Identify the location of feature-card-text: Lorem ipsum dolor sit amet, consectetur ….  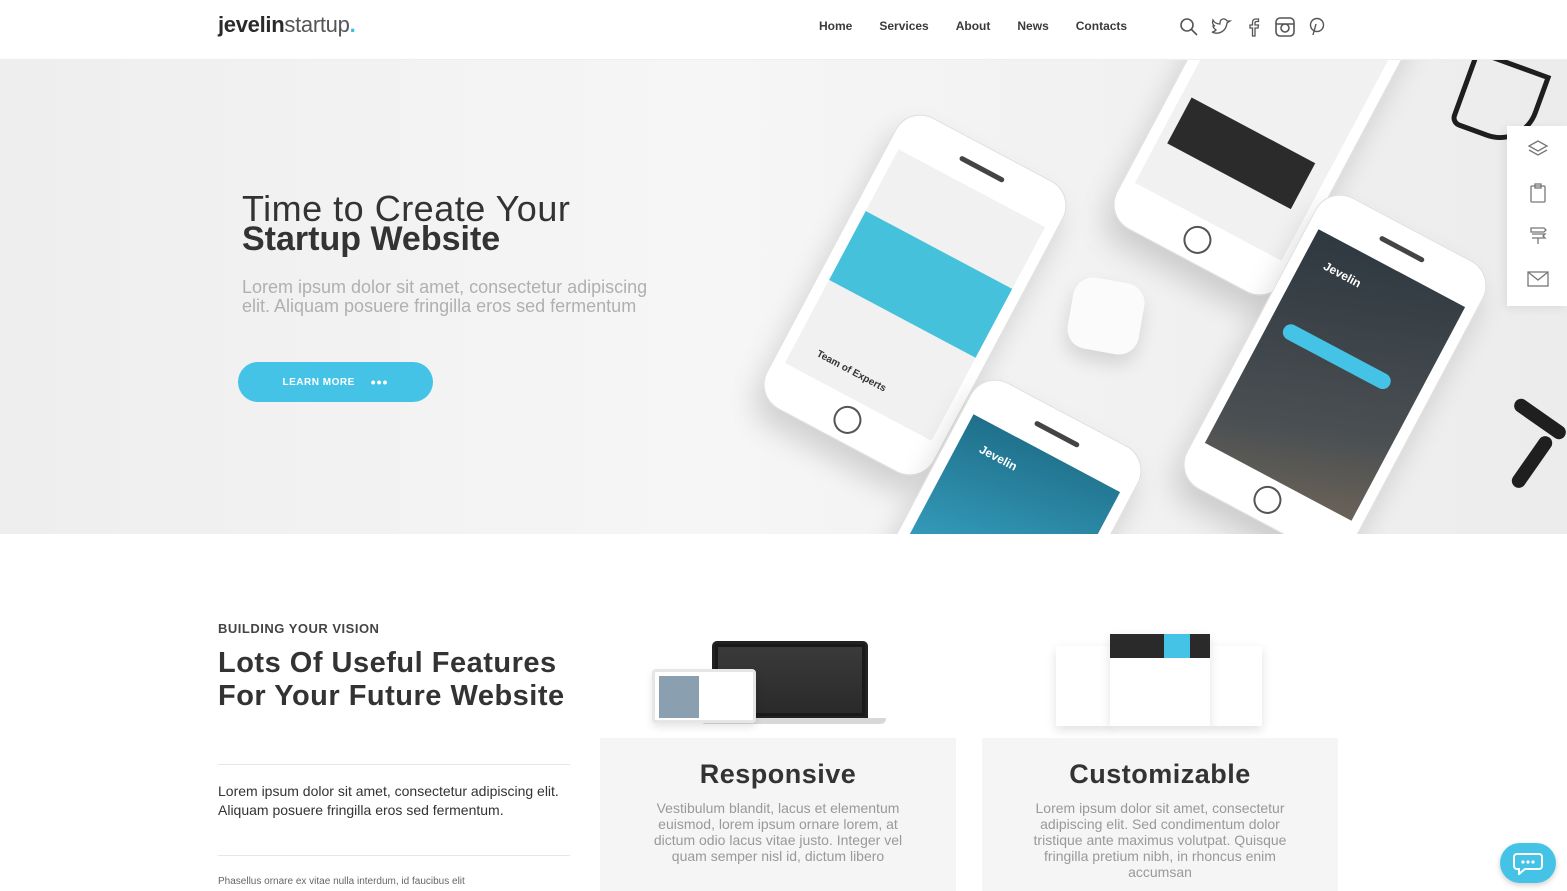
(1160, 840).